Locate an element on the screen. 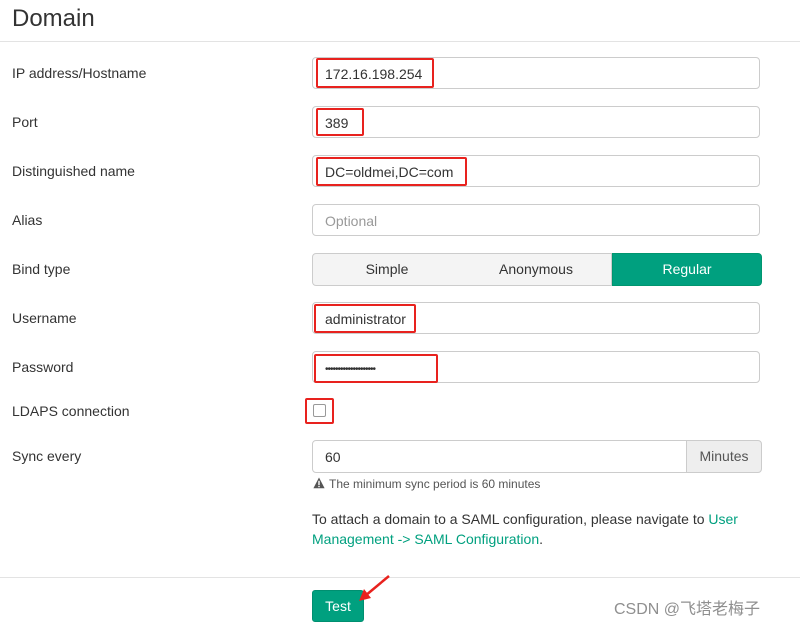 This screenshot has height=629, width=800. sync-hint-text: The minimum sync period is 60 minutes is located at coordinates (435, 484).